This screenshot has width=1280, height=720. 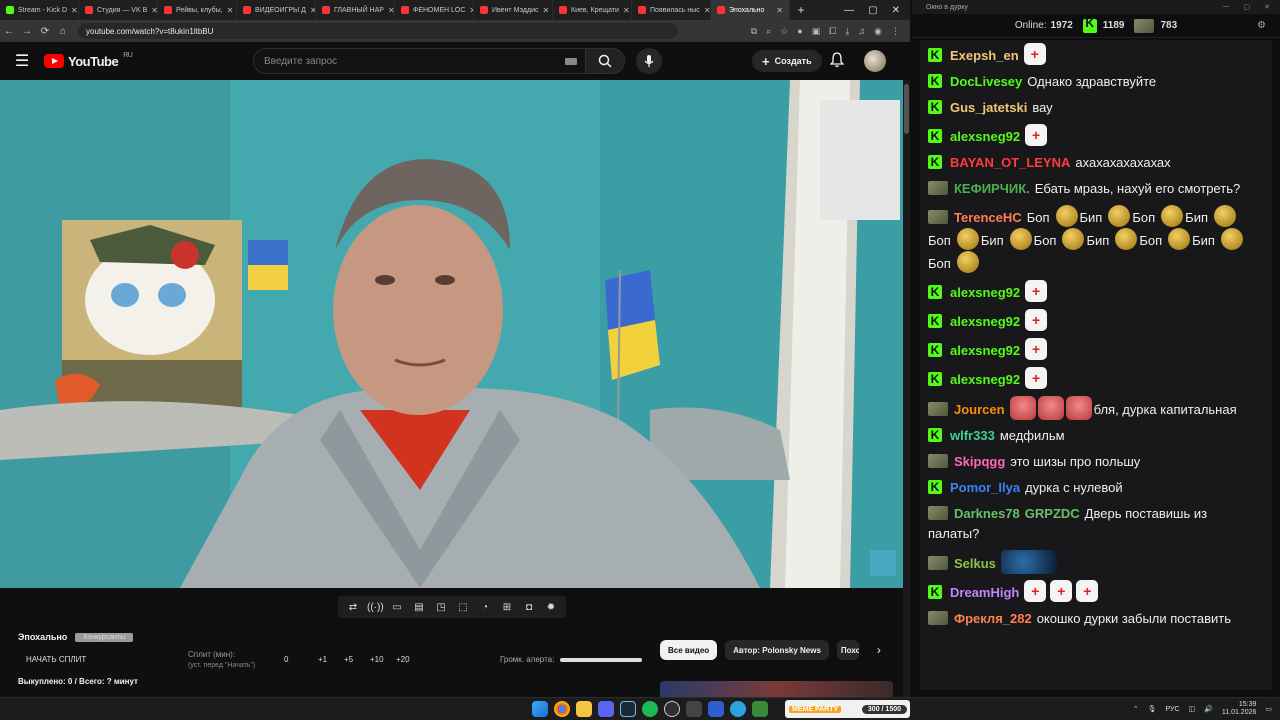 What do you see at coordinates (397, 607) in the screenshot?
I see `cast-icon: ▭` at bounding box center [397, 607].